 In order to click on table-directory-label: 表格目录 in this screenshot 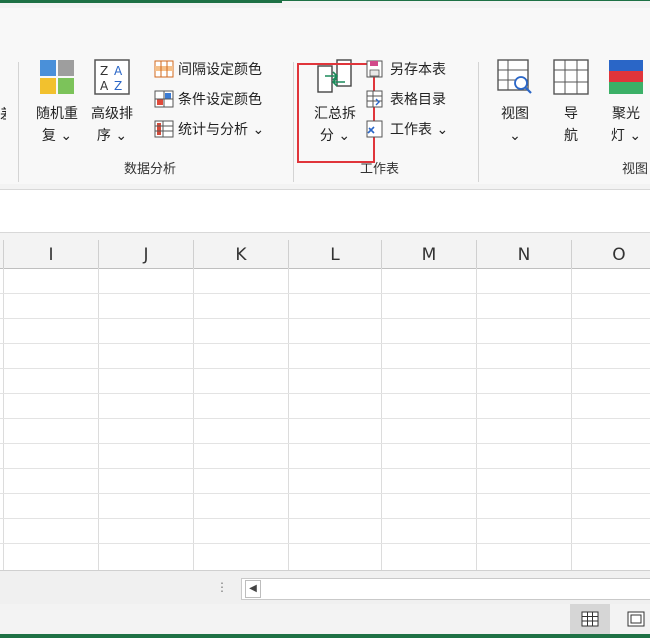, I will do `click(418, 100)`.